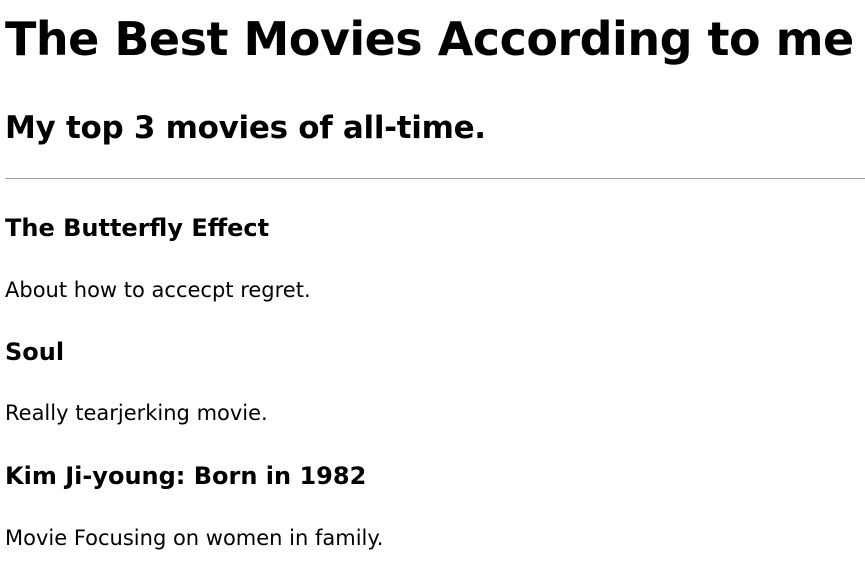  I want to click on movie-title: Kim Ji-young: Born in 1982, so click(186, 476).